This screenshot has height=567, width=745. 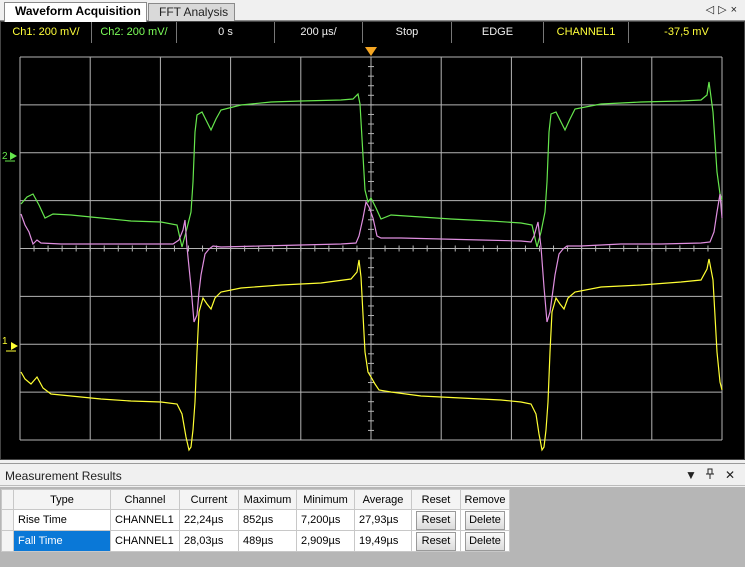 What do you see at coordinates (710, 475) in the screenshot?
I see `pin-icon` at bounding box center [710, 475].